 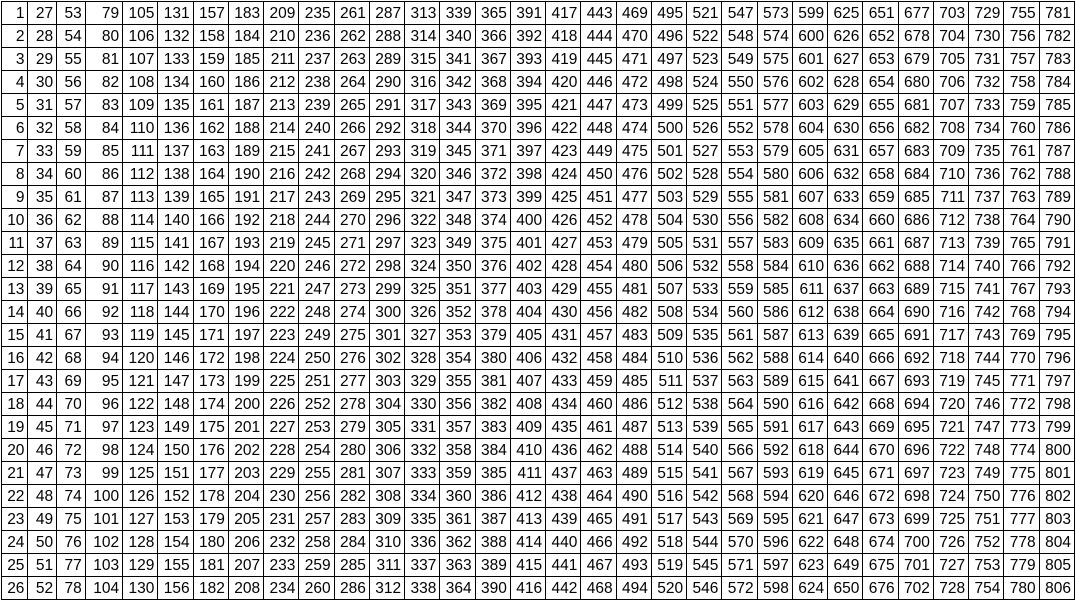 What do you see at coordinates (104, 105) in the screenshot?
I see `table-cell: 83` at bounding box center [104, 105].